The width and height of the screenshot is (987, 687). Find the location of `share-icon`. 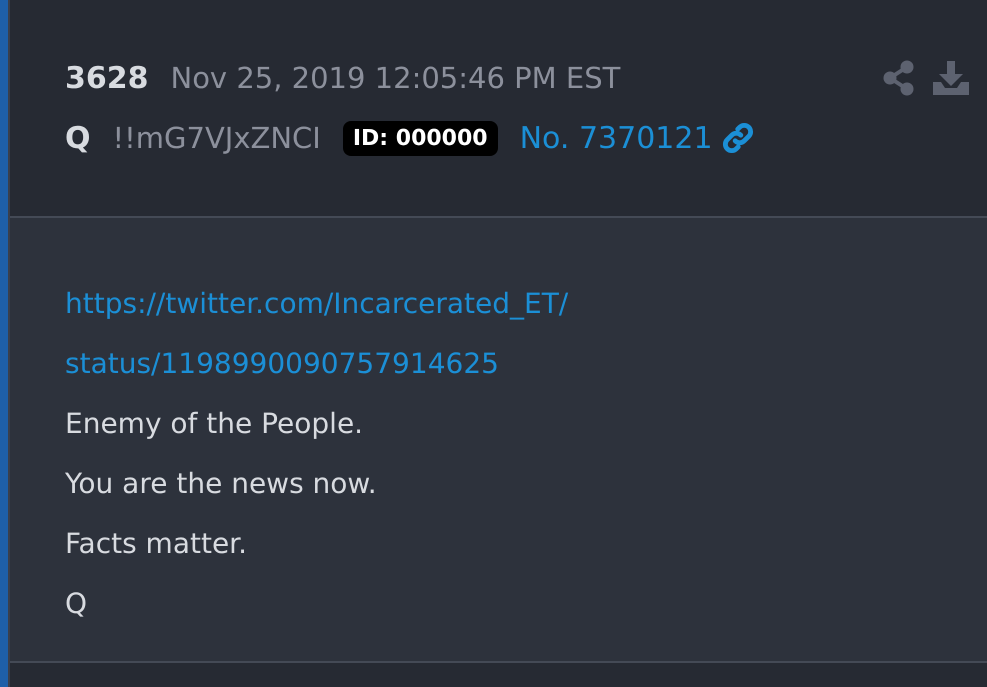

share-icon is located at coordinates (899, 78).